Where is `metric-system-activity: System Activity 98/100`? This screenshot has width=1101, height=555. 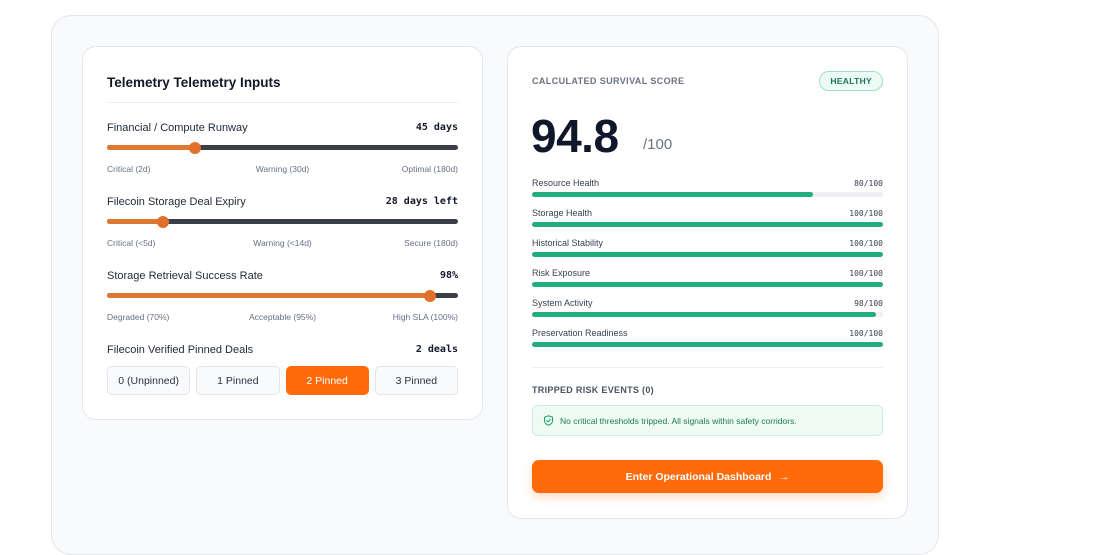 metric-system-activity: System Activity 98/100 is located at coordinates (707, 310).